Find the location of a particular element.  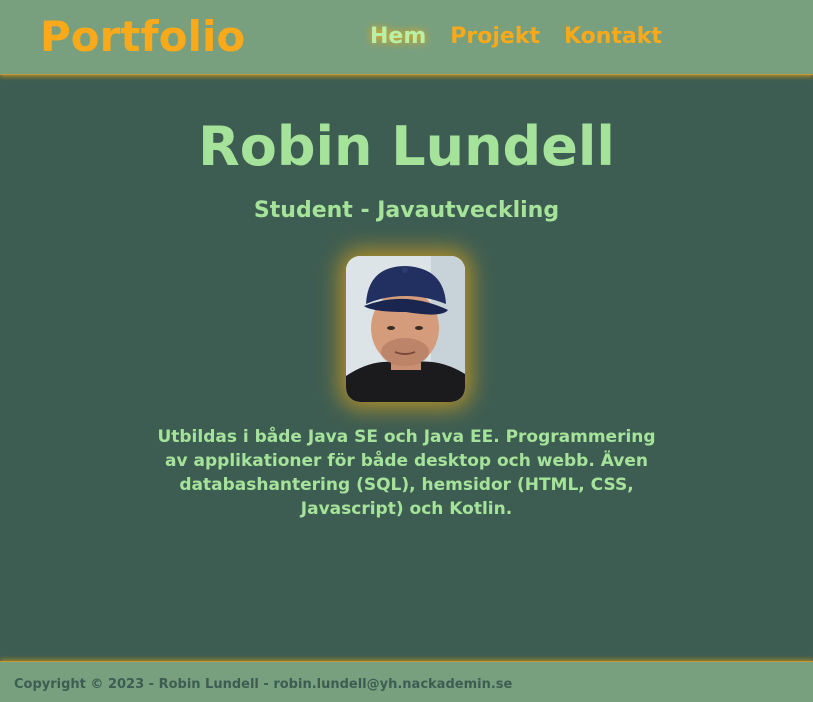

nav-link-kontakt: Kontakt is located at coordinates (613, 36).